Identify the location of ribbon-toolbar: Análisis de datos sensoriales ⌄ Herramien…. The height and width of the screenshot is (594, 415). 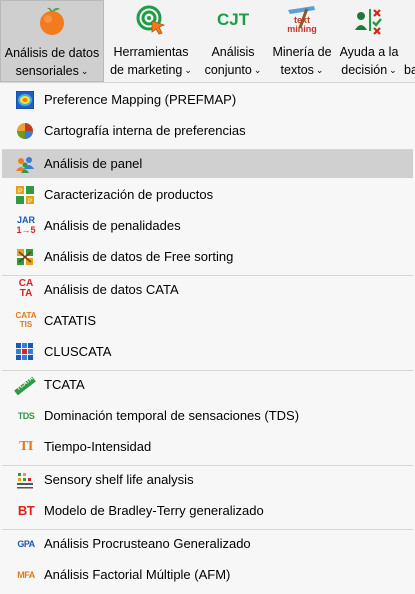
(207, 41).